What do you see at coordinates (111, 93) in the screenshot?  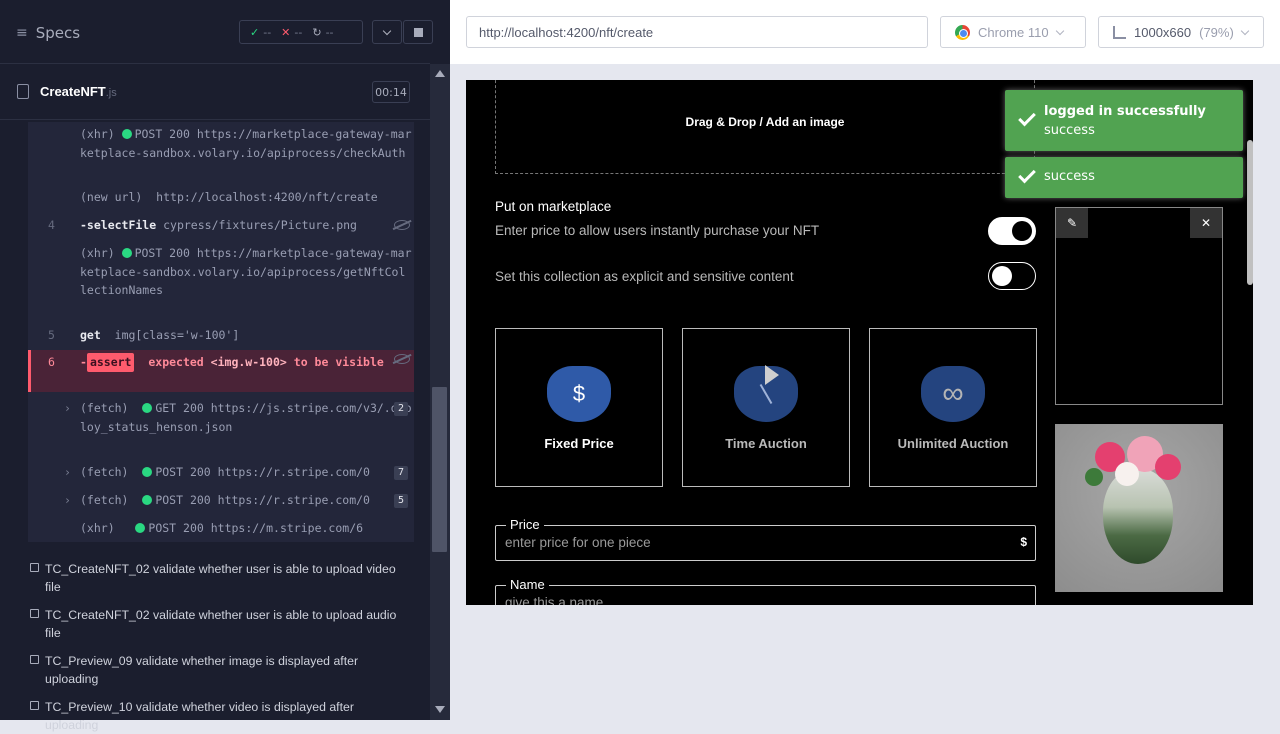 I see `spec-extension: .js` at bounding box center [111, 93].